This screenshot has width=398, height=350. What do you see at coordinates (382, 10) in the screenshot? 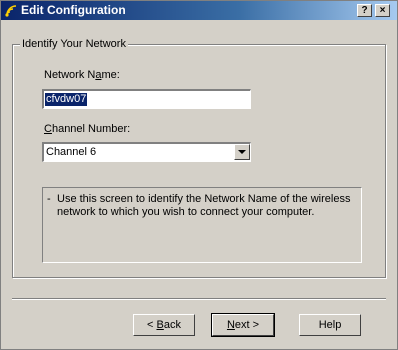
I see `close-button: ×` at bounding box center [382, 10].